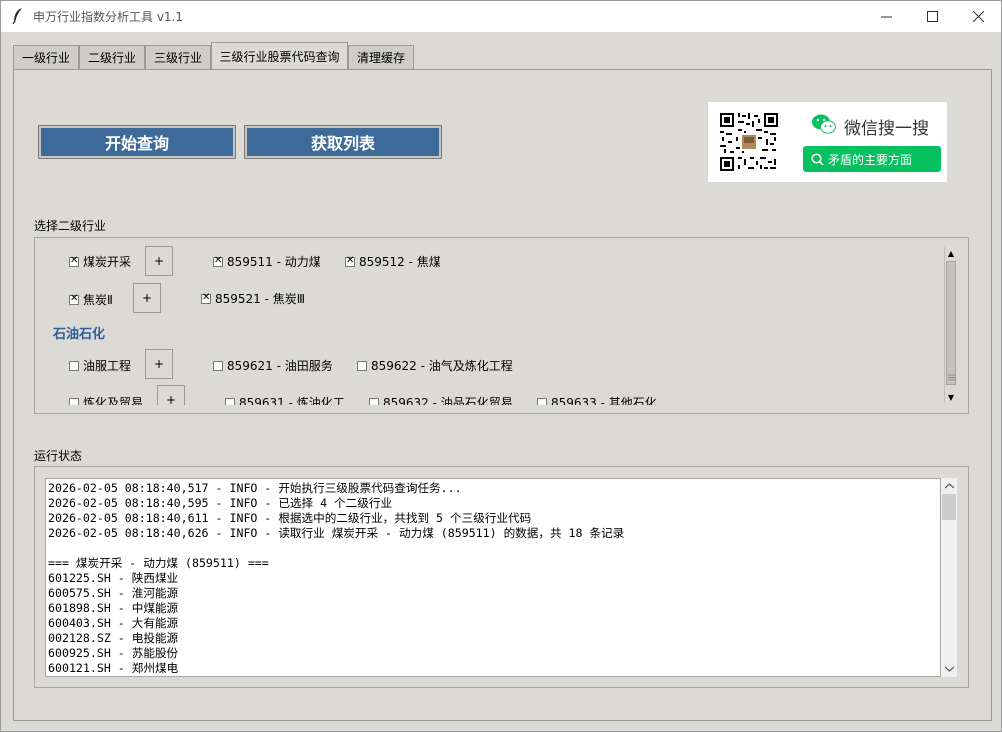  I want to click on tab-label: 三级行业股票代码查询, so click(279, 57).